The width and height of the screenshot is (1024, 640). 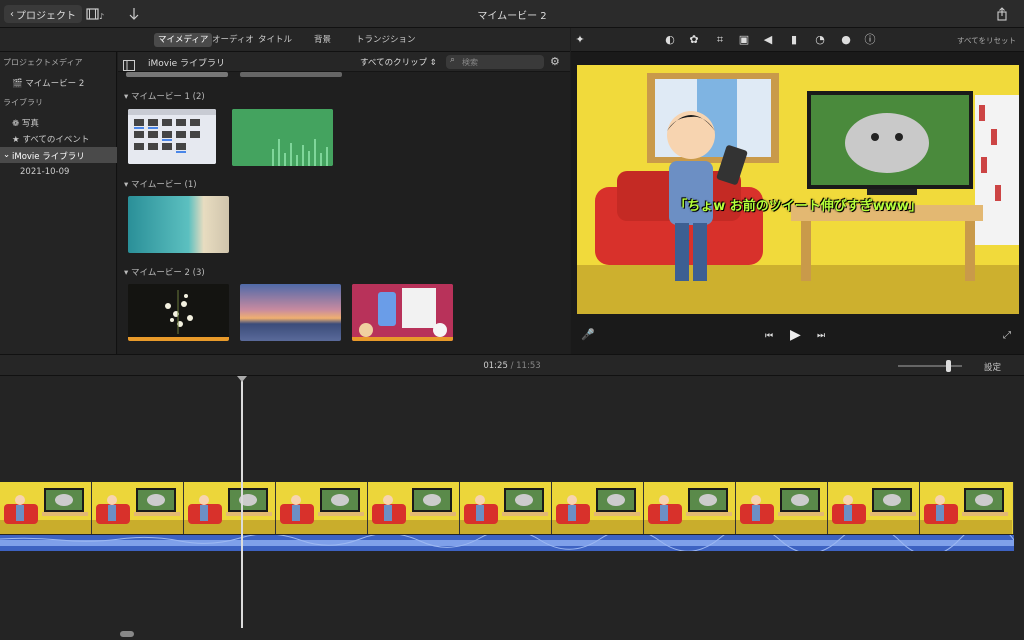 I want to click on playhead-marker-icon, so click(x=242, y=379).